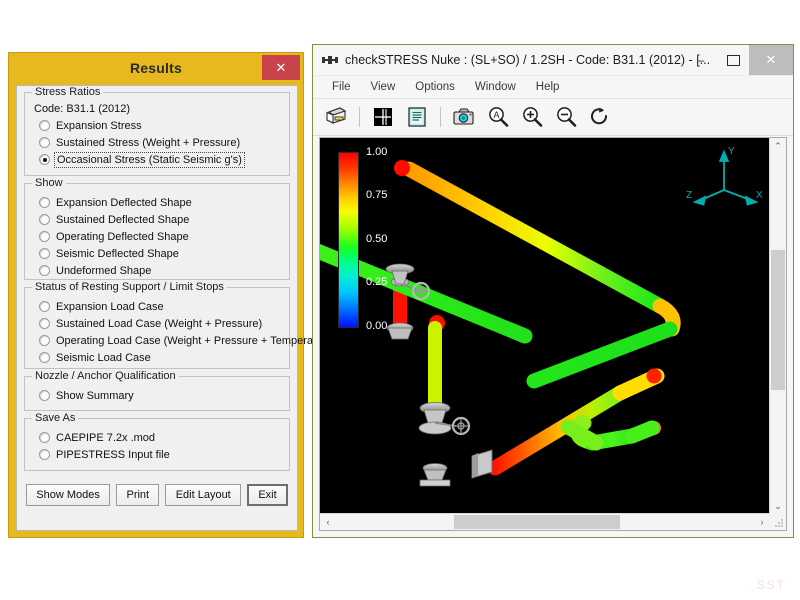 The width and height of the screenshot is (800, 600). What do you see at coordinates (336, 117) in the screenshot?
I see `printer-icon` at bounding box center [336, 117].